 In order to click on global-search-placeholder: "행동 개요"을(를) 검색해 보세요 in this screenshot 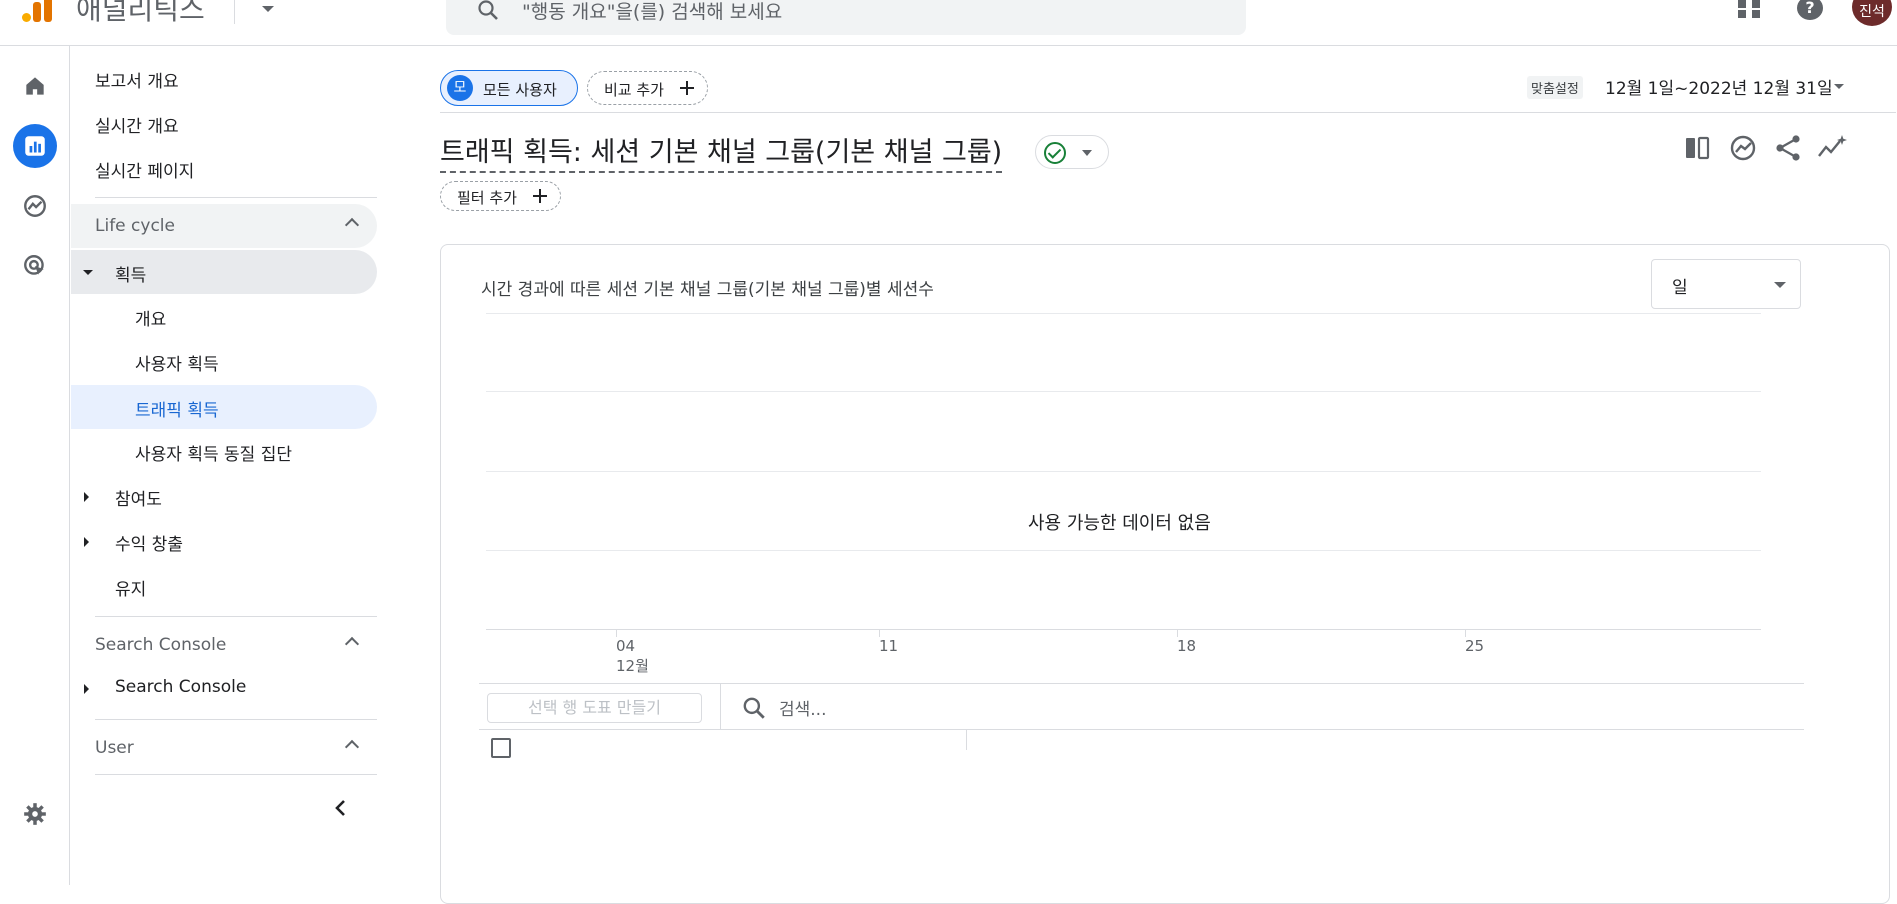, I will do `click(652, 12)`.